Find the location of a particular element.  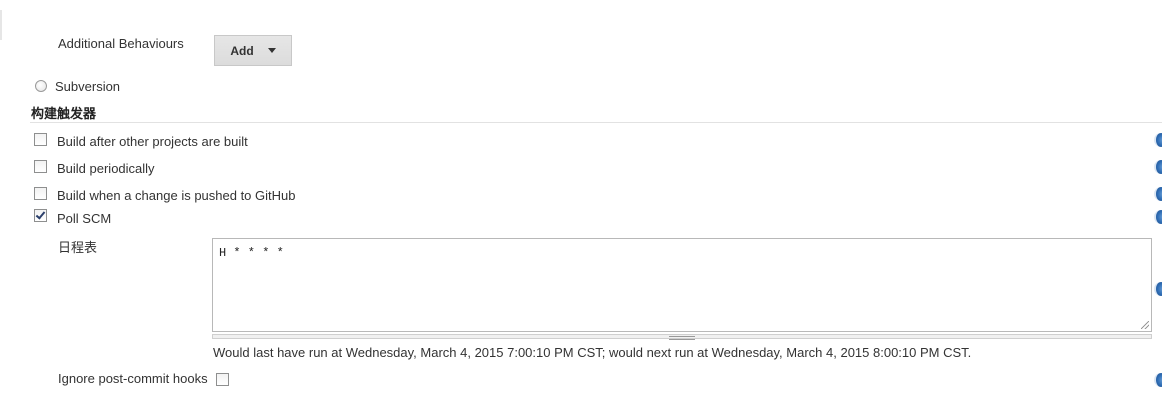

build-periodically-checkbox is located at coordinates (40, 166).